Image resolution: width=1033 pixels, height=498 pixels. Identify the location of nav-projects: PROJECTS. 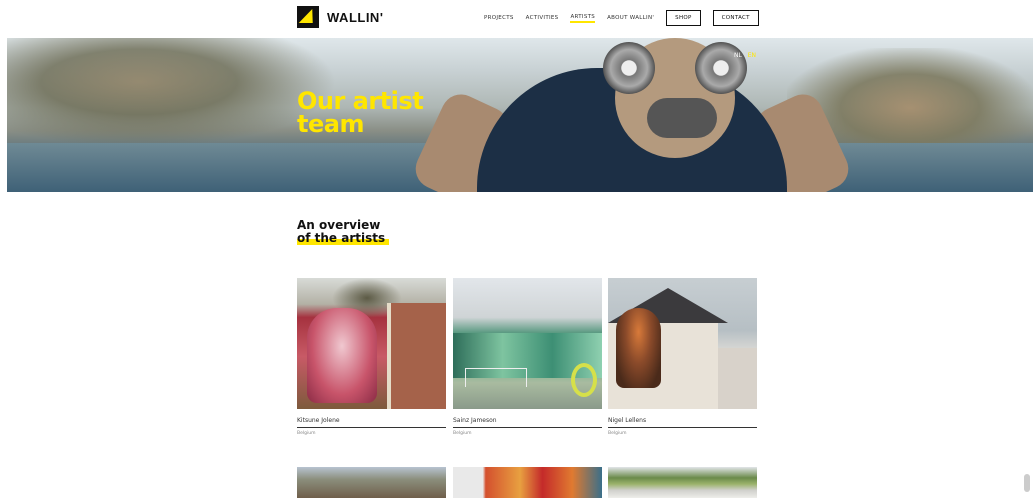
(499, 18).